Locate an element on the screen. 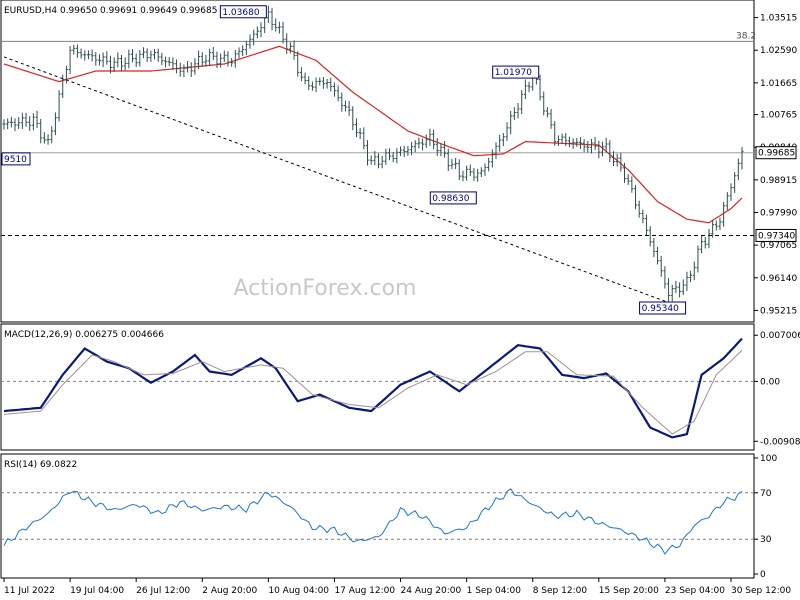 This screenshot has height=600, width=800. price-tag-text: 0.97340 is located at coordinates (776, 236).